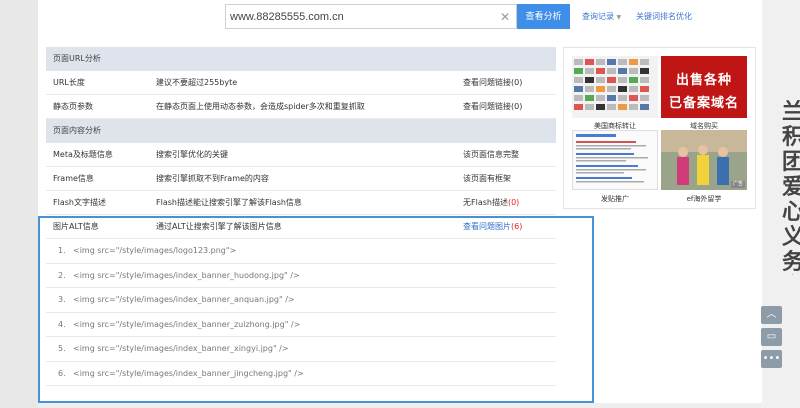 The height and width of the screenshot is (408, 800). What do you see at coordinates (301, 251) in the screenshot?
I see `list-item: 1. <img src="/style/images/logo123.png">` at bounding box center [301, 251].